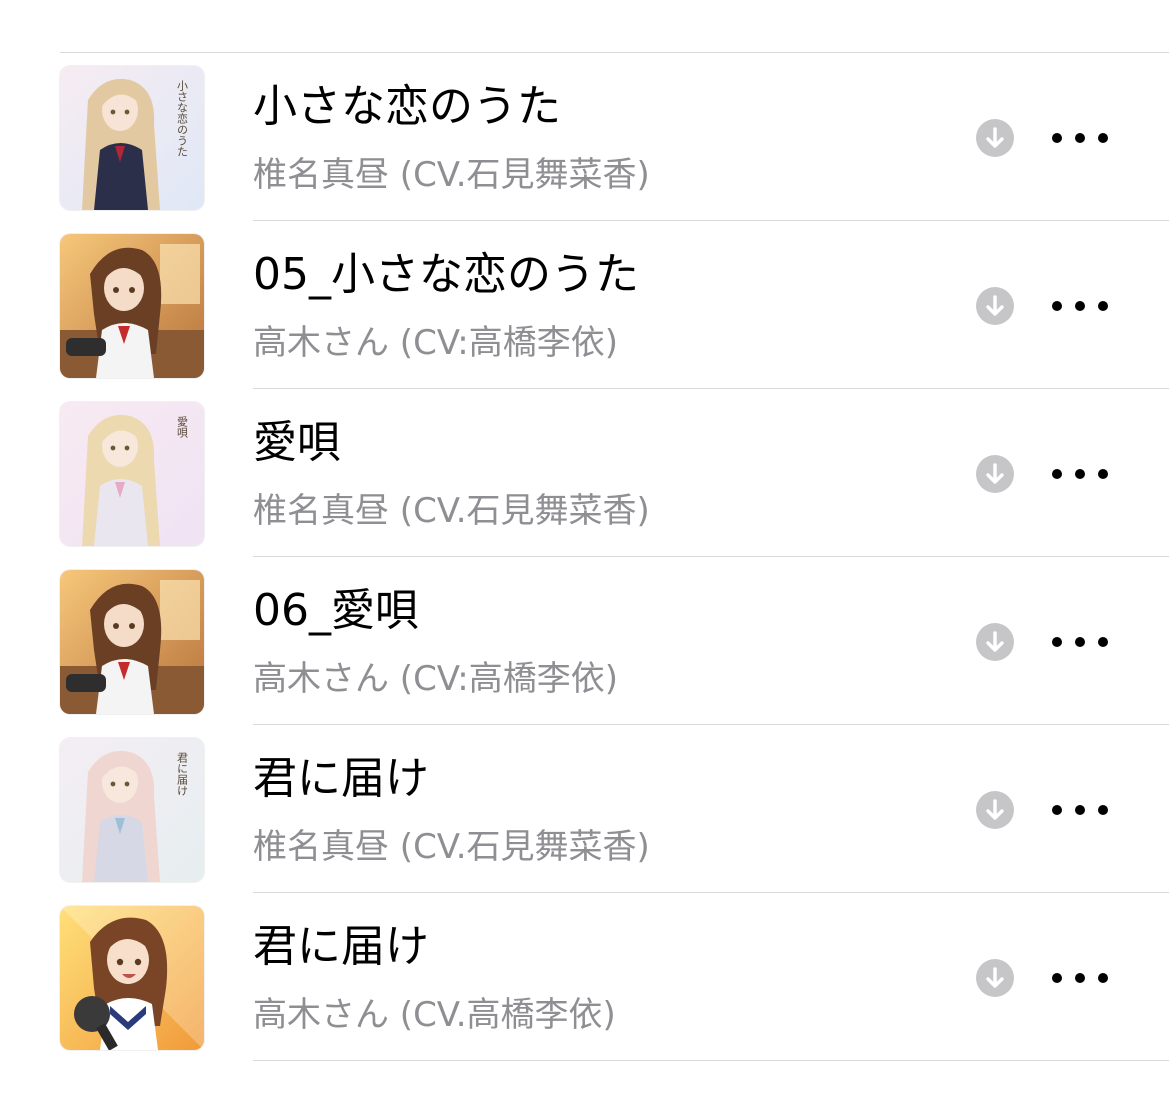 This screenshot has height=1097, width=1169. Describe the element at coordinates (711, 1060) in the screenshot. I see `row-divider` at that location.